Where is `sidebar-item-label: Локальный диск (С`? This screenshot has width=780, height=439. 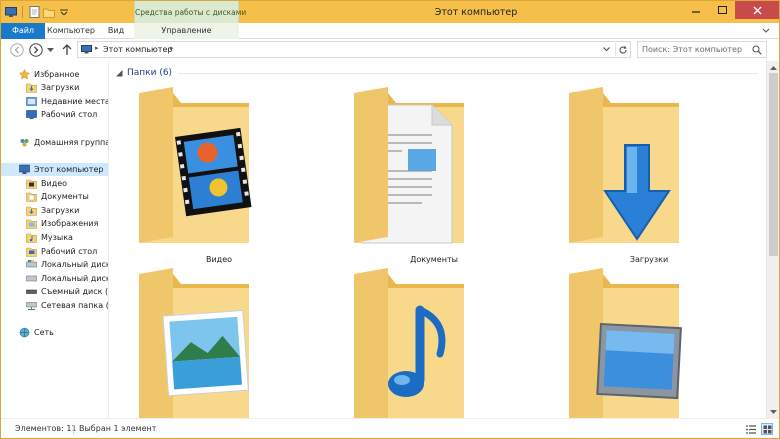 sidebar-item-label: Локальный диск (С is located at coordinates (75, 264).